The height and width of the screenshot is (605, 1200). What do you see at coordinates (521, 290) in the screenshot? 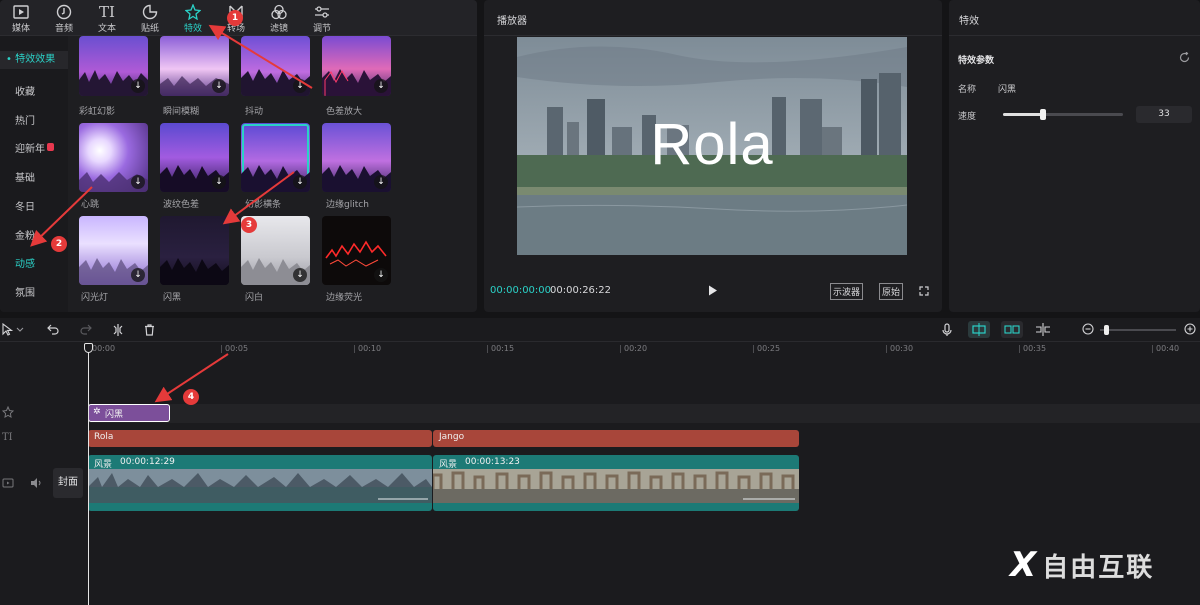
I see `current-timecode: 00:00:00:00` at bounding box center [521, 290].